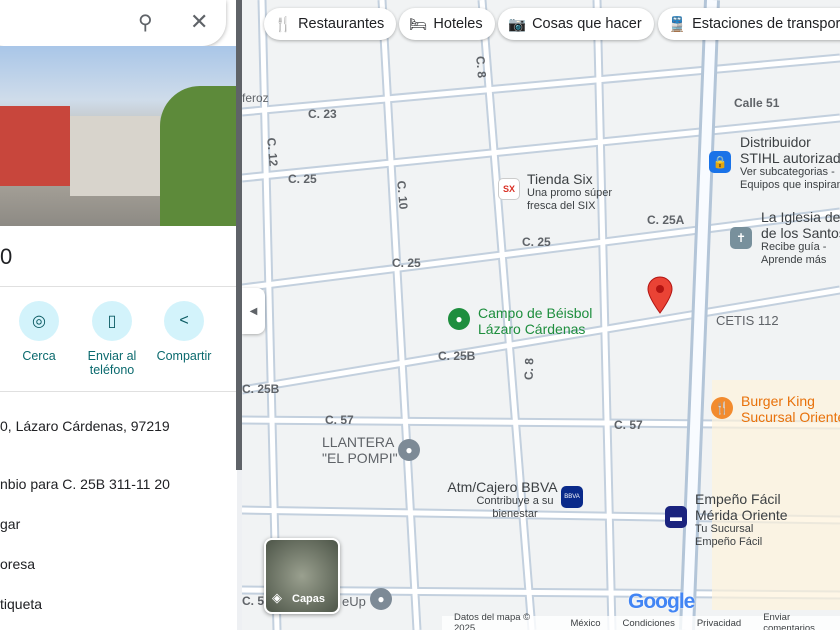 This screenshot has height=630, width=840. What do you see at coordinates (199, 22) in the screenshot?
I see `close-icon: ✕` at bounding box center [199, 22].